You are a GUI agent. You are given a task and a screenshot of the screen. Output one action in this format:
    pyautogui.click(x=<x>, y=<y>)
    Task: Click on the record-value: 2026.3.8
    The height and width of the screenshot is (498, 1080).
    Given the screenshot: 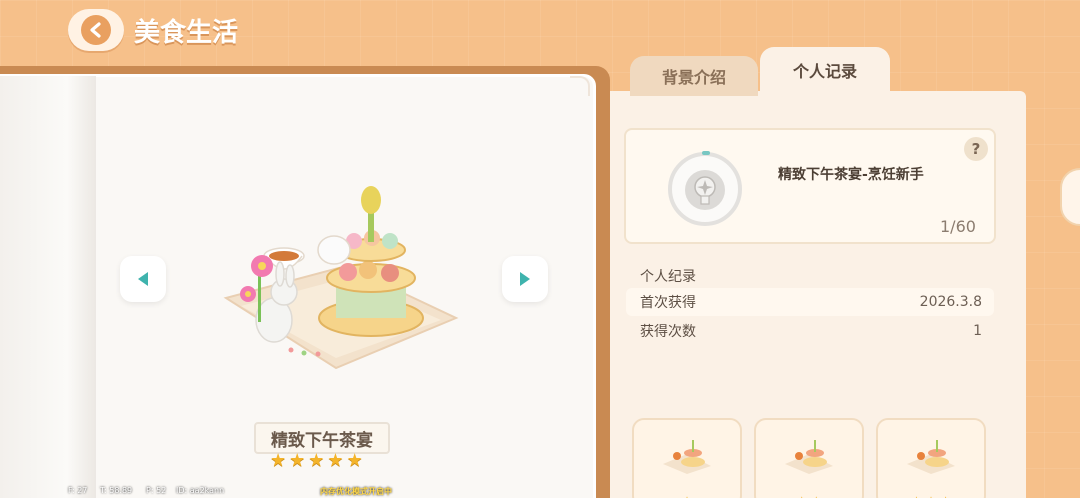 What is the action you would take?
    pyautogui.click(x=950, y=302)
    